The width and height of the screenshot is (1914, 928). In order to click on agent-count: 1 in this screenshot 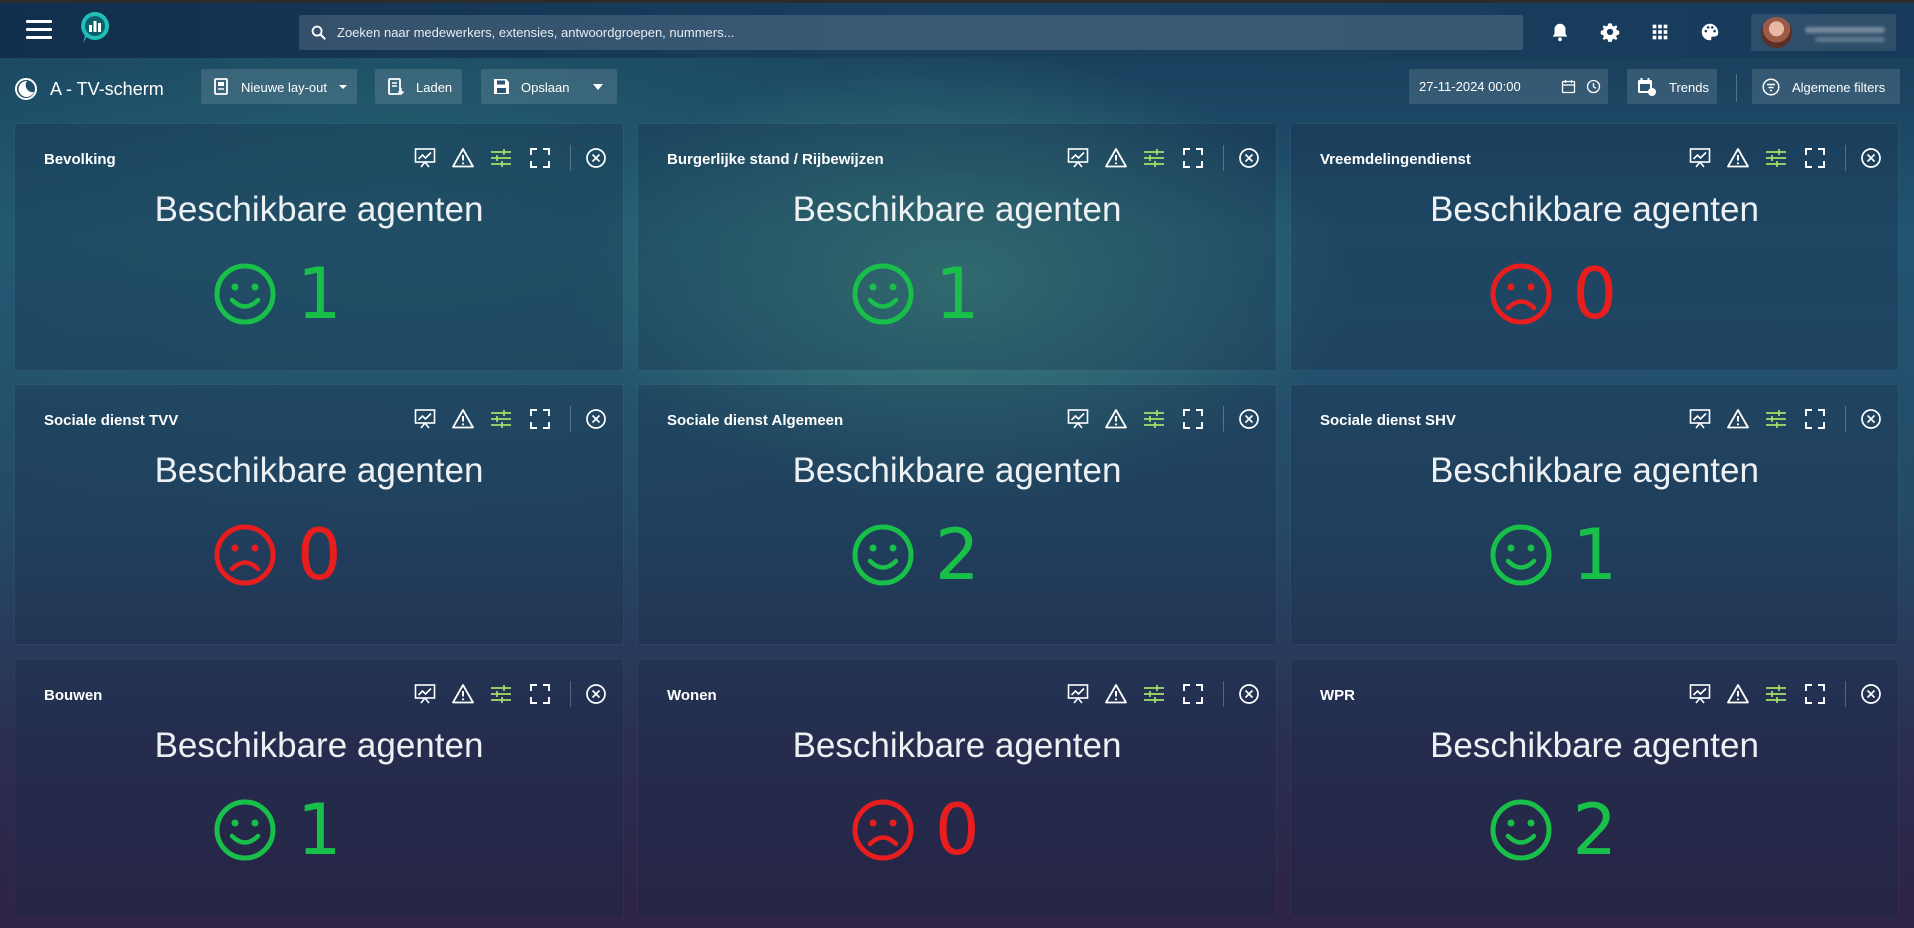, I will do `click(319, 830)`.